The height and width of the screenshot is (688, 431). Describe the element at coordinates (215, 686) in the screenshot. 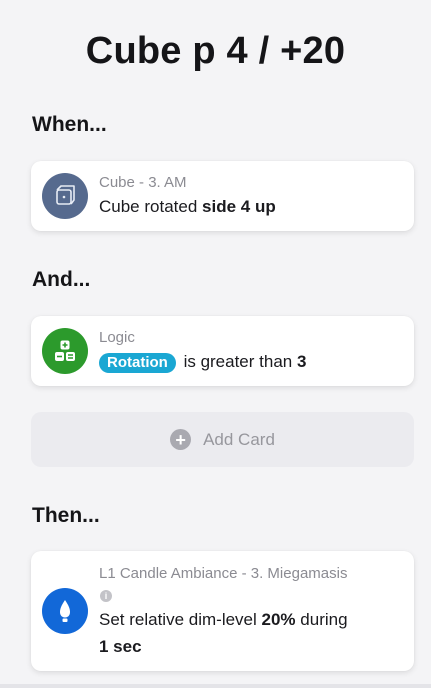

I see `bottom-divider` at that location.